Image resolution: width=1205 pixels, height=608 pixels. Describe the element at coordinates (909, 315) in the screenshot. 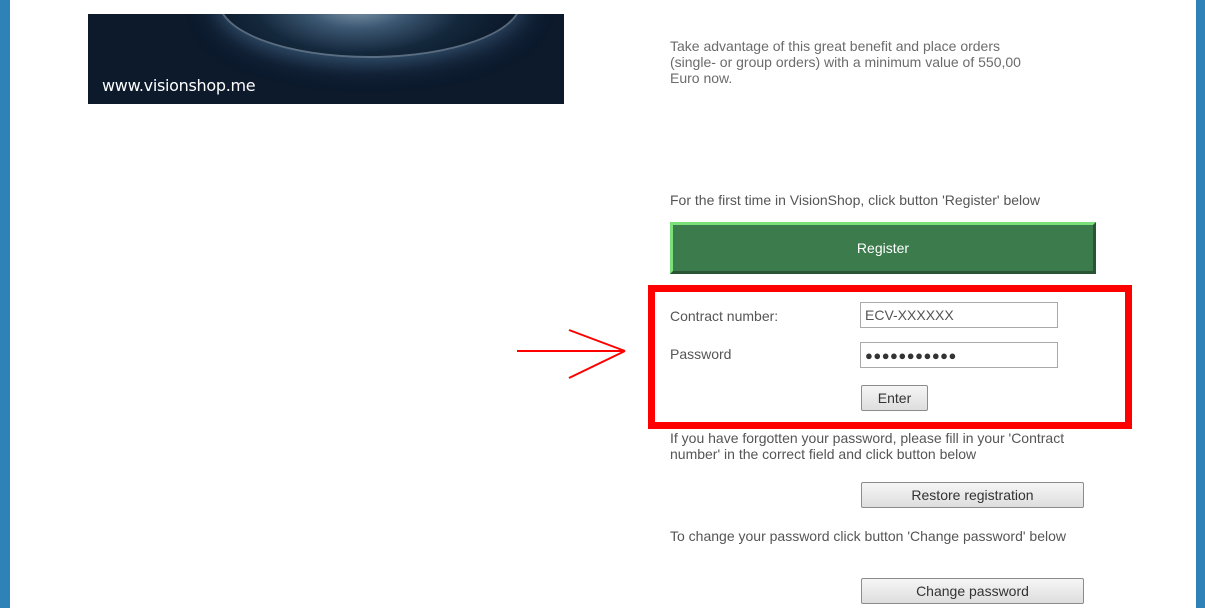

I see `contract-number-value: ECV-XXXXXX` at that location.